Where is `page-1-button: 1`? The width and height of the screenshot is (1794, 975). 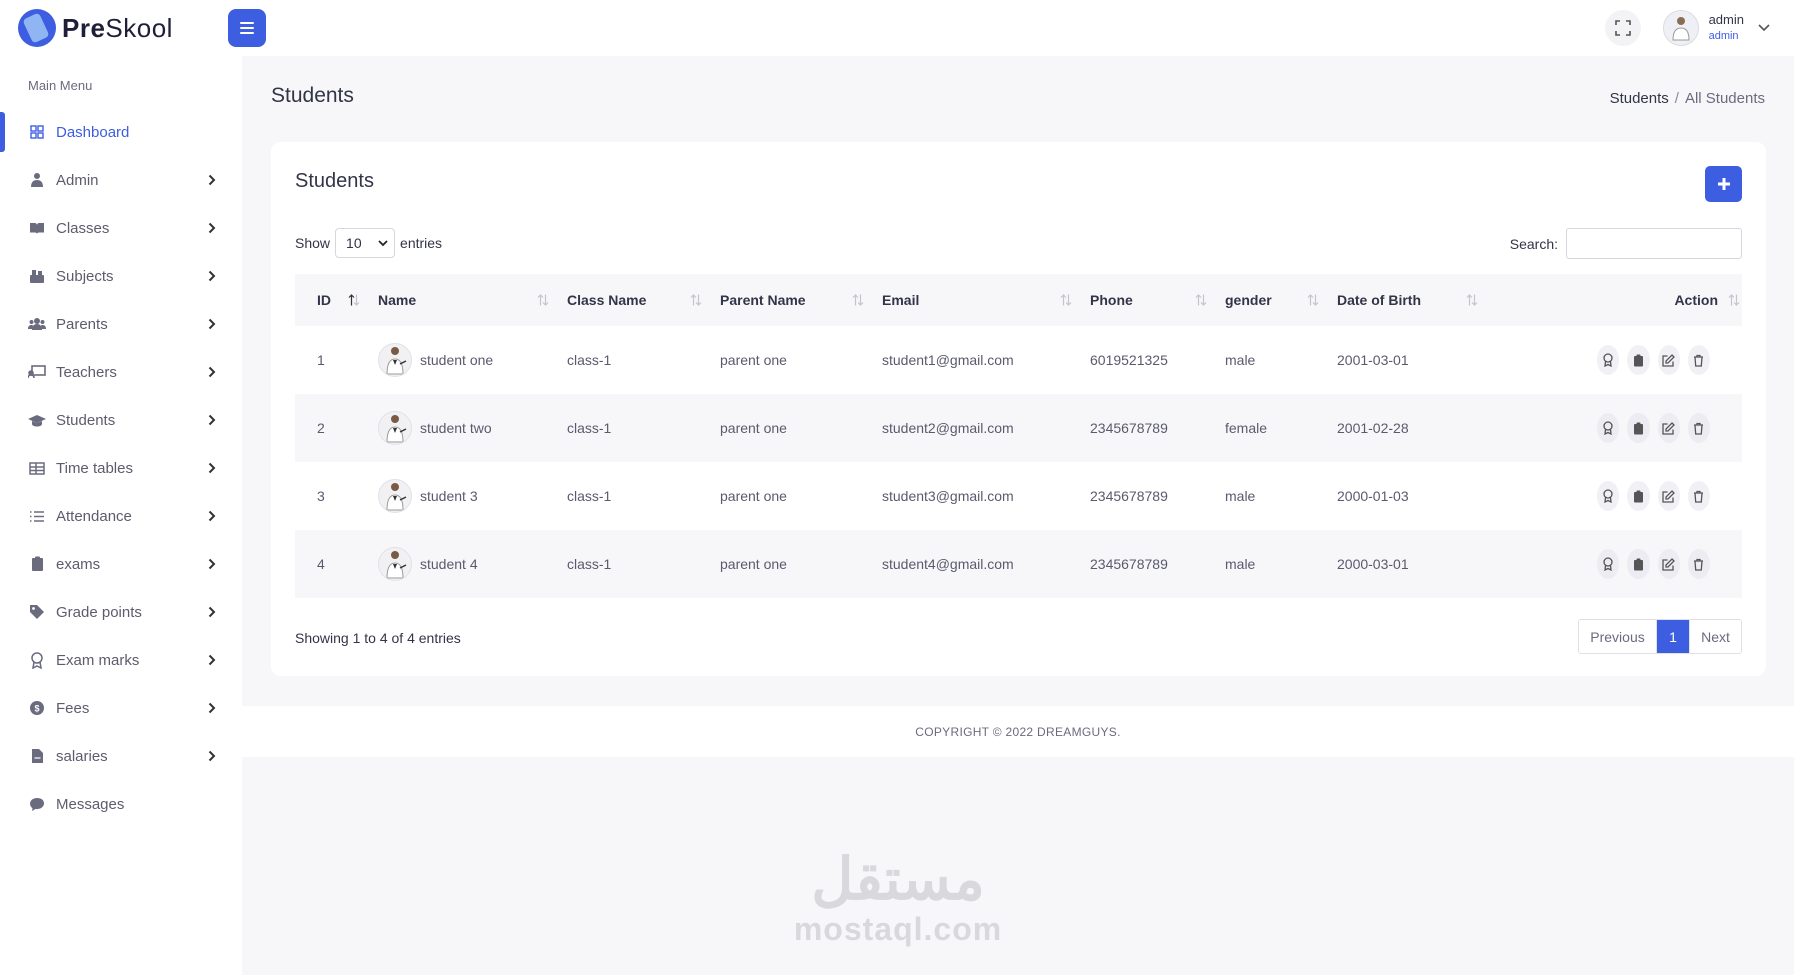 page-1-button: 1 is located at coordinates (1673, 636).